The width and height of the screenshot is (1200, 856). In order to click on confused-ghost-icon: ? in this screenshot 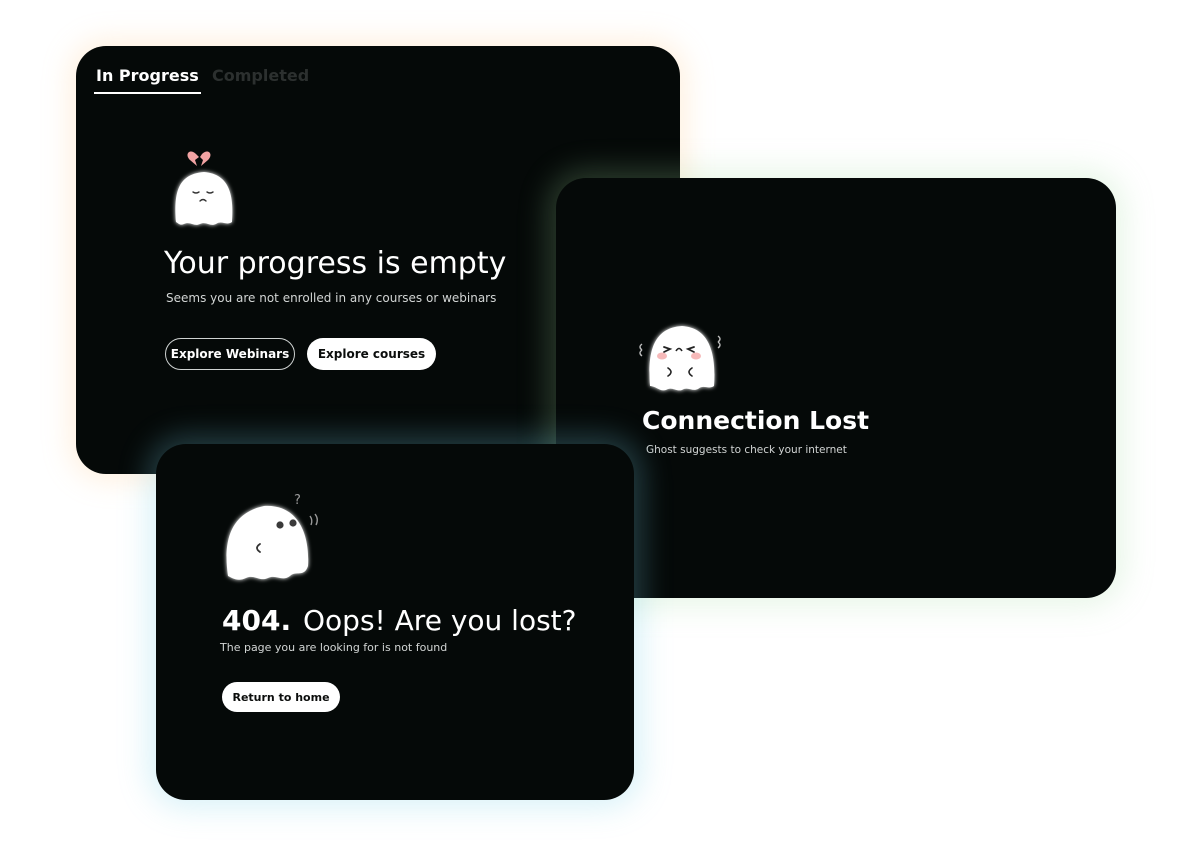, I will do `click(273, 541)`.